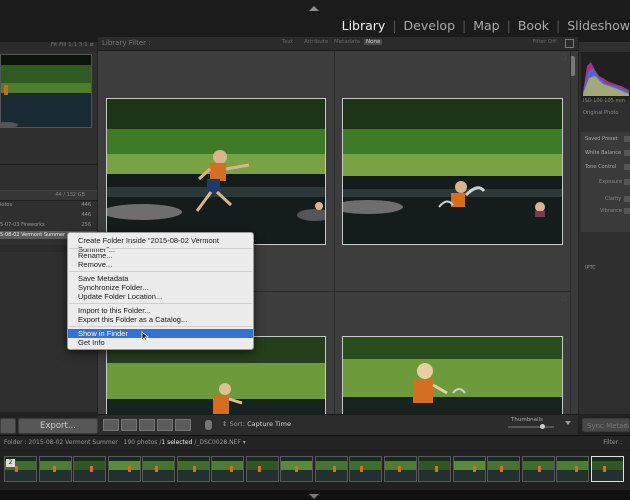 The height and width of the screenshot is (500, 630). Describe the element at coordinates (590, 268) in the screenshot. I see `metadata-iptc-label: IPTC` at that location.